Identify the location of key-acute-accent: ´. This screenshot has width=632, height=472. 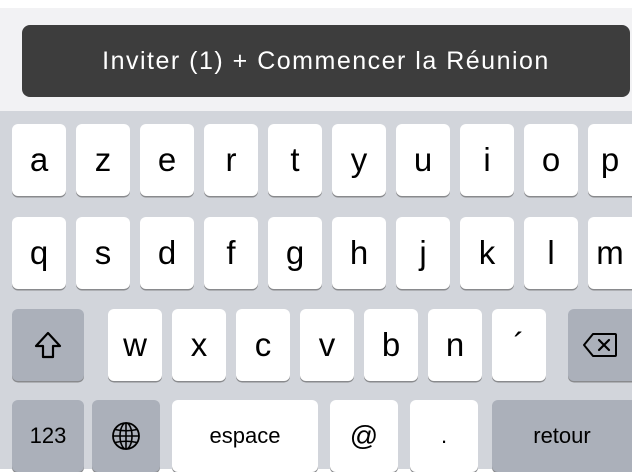
(519, 345).